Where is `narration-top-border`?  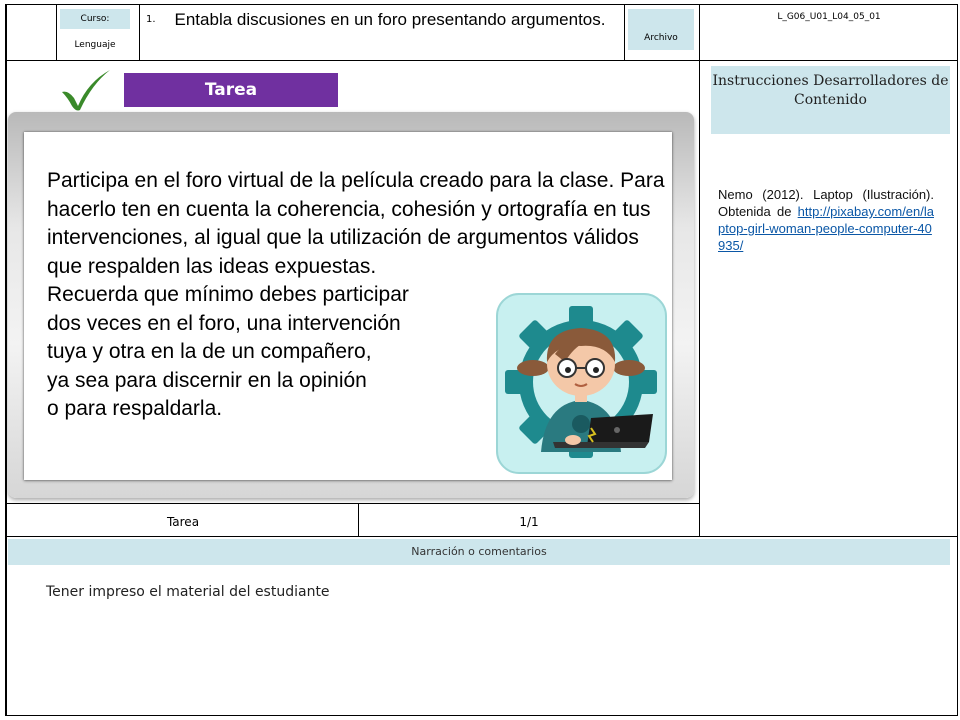
narration-top-border is located at coordinates (481, 536).